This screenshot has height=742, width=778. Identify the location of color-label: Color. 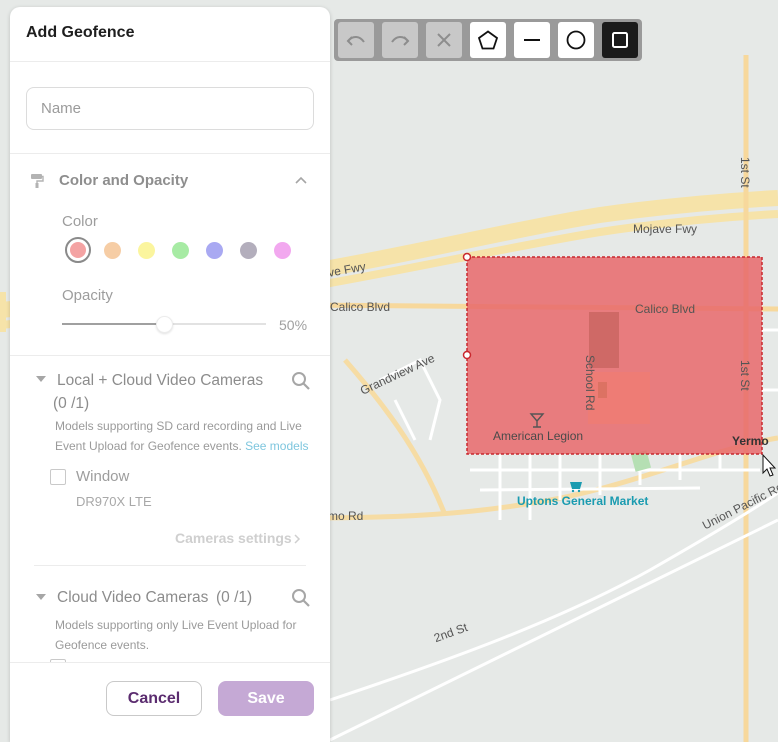
(80, 221).